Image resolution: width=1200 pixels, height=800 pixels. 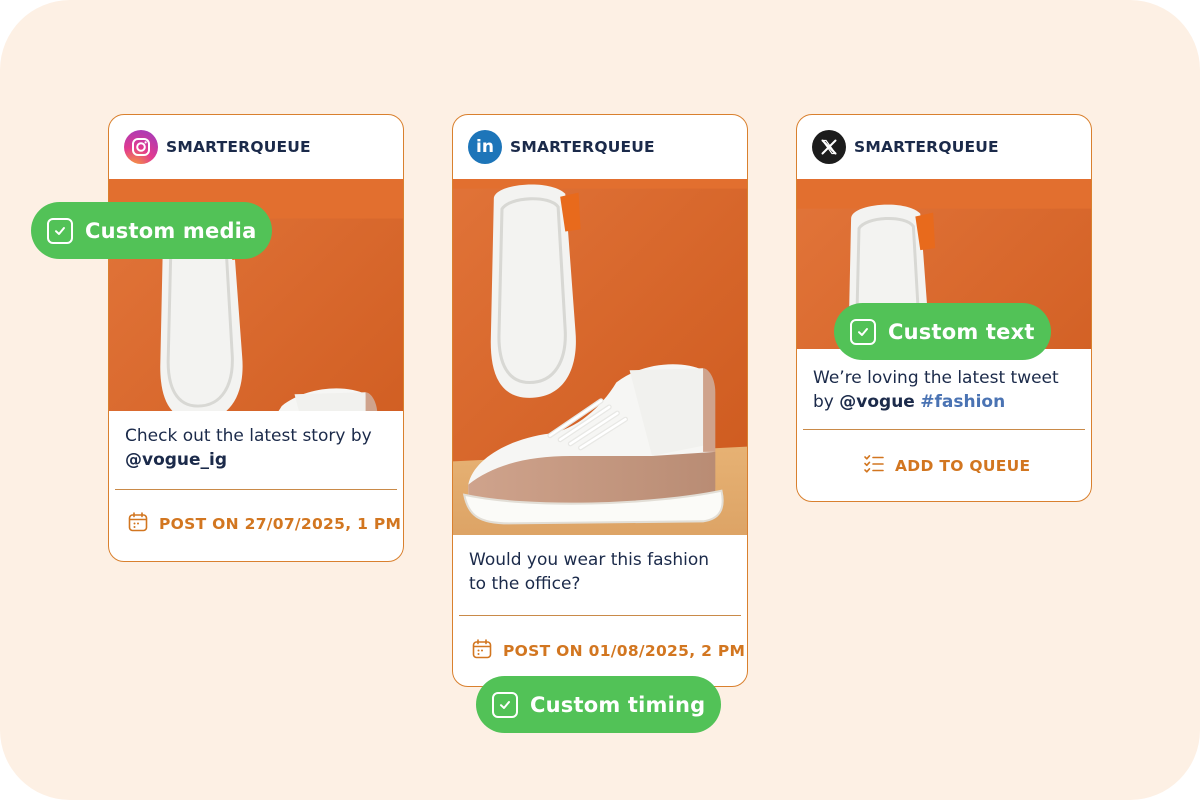 I want to click on caption-text: Check out the latest story by, so click(x=248, y=436).